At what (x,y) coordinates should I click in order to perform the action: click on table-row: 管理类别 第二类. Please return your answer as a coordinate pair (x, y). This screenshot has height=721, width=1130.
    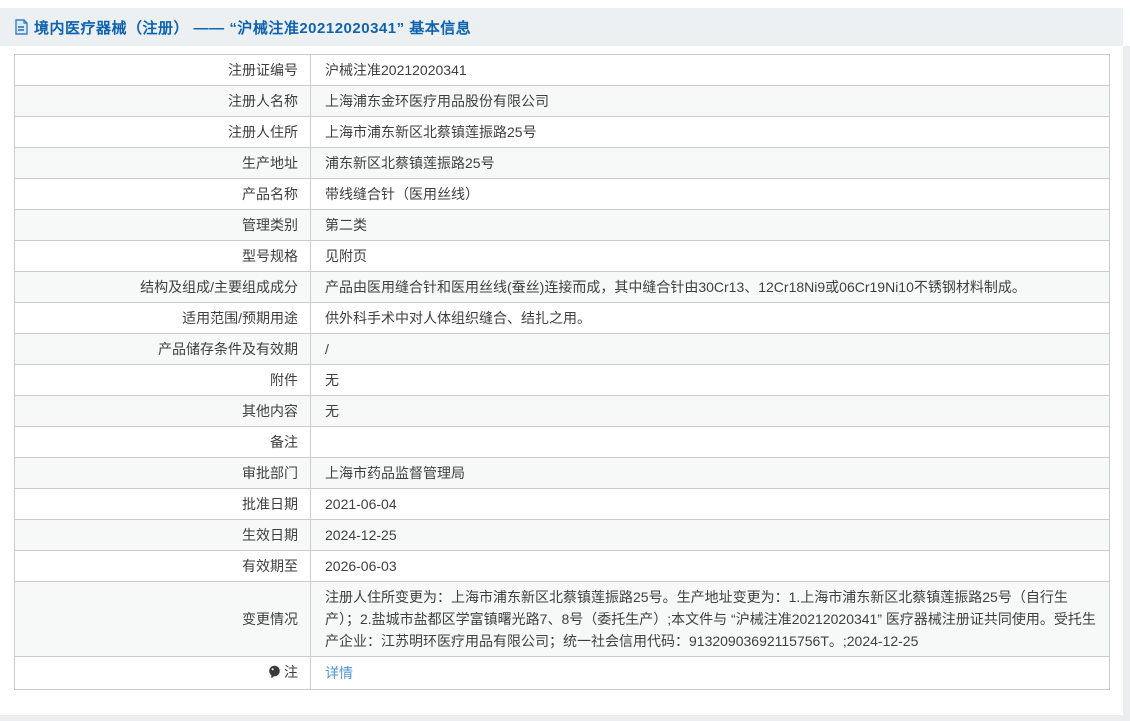
    Looking at the image, I should click on (562, 225).